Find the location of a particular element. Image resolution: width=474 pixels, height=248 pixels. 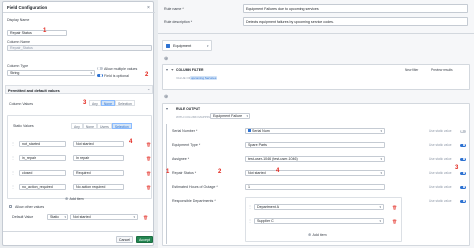

source-object-card: Equipment ▾ is located at coordinates (187, 45).